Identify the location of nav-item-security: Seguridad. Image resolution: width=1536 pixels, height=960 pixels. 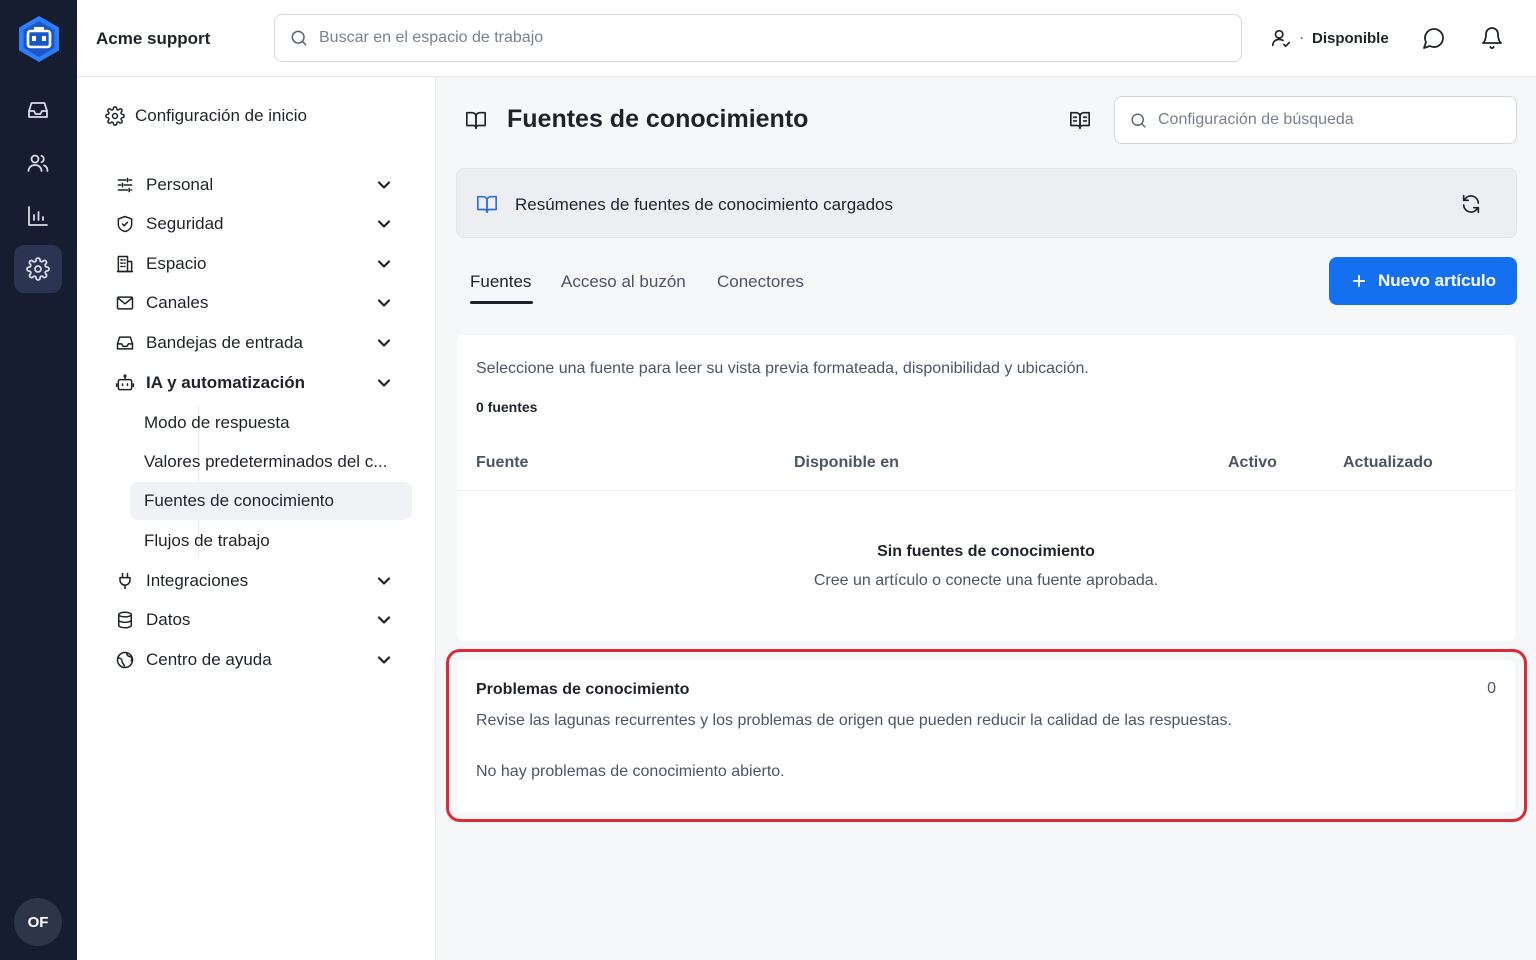
(260, 224).